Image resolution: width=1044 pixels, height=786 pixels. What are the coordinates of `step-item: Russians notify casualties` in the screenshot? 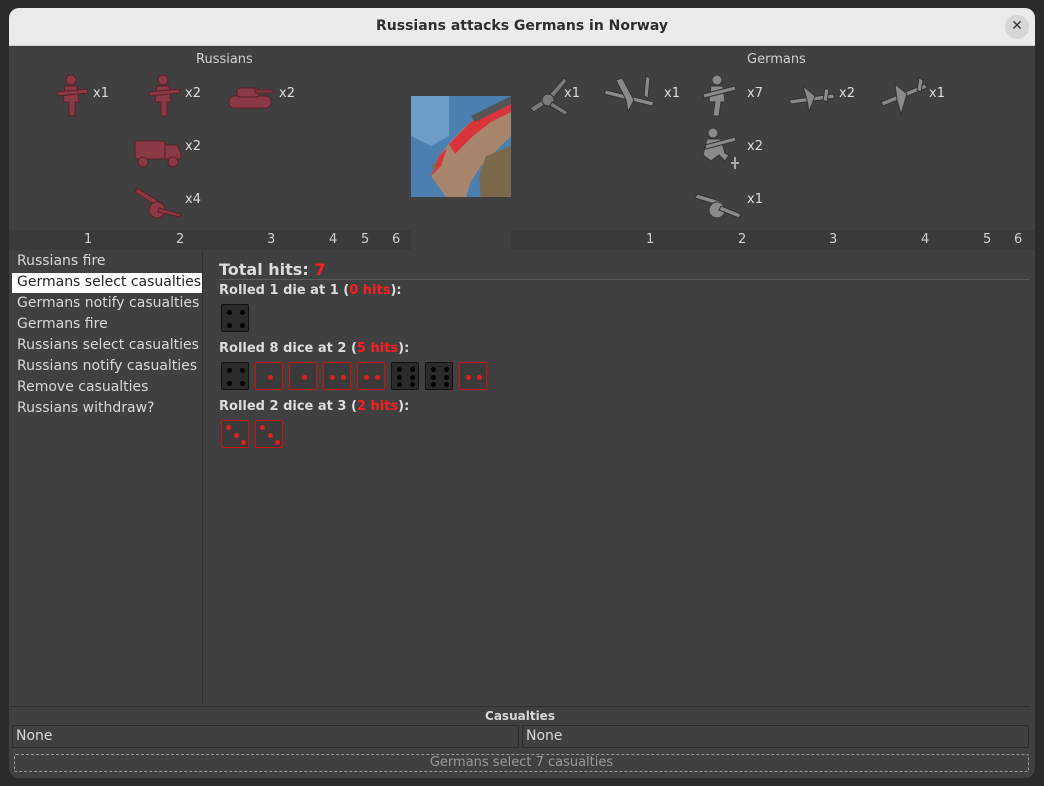 It's located at (107, 367).